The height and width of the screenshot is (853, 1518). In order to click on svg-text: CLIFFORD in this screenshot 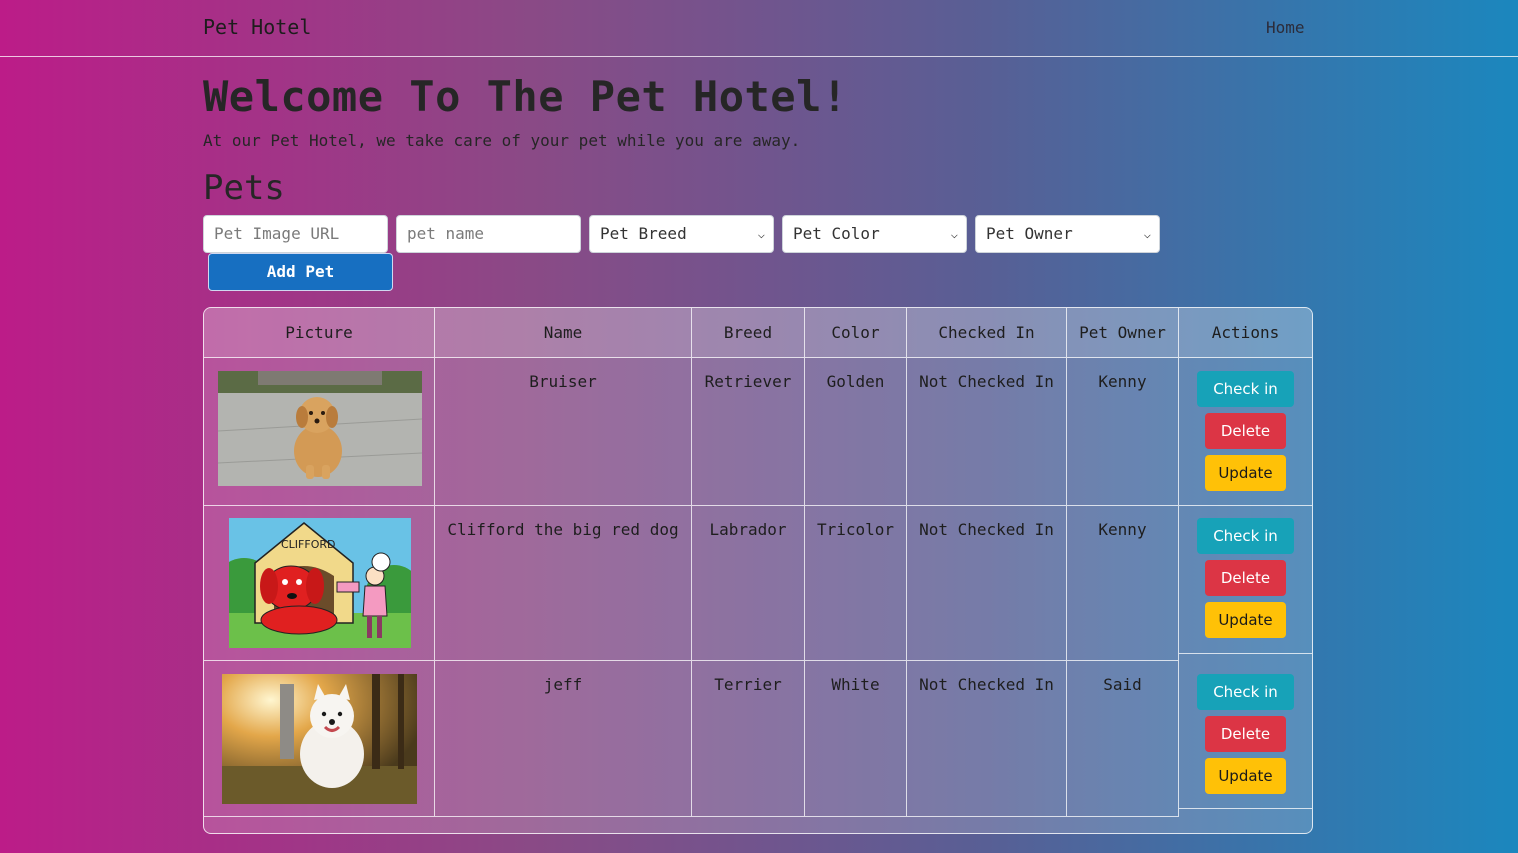, I will do `click(308, 544)`.